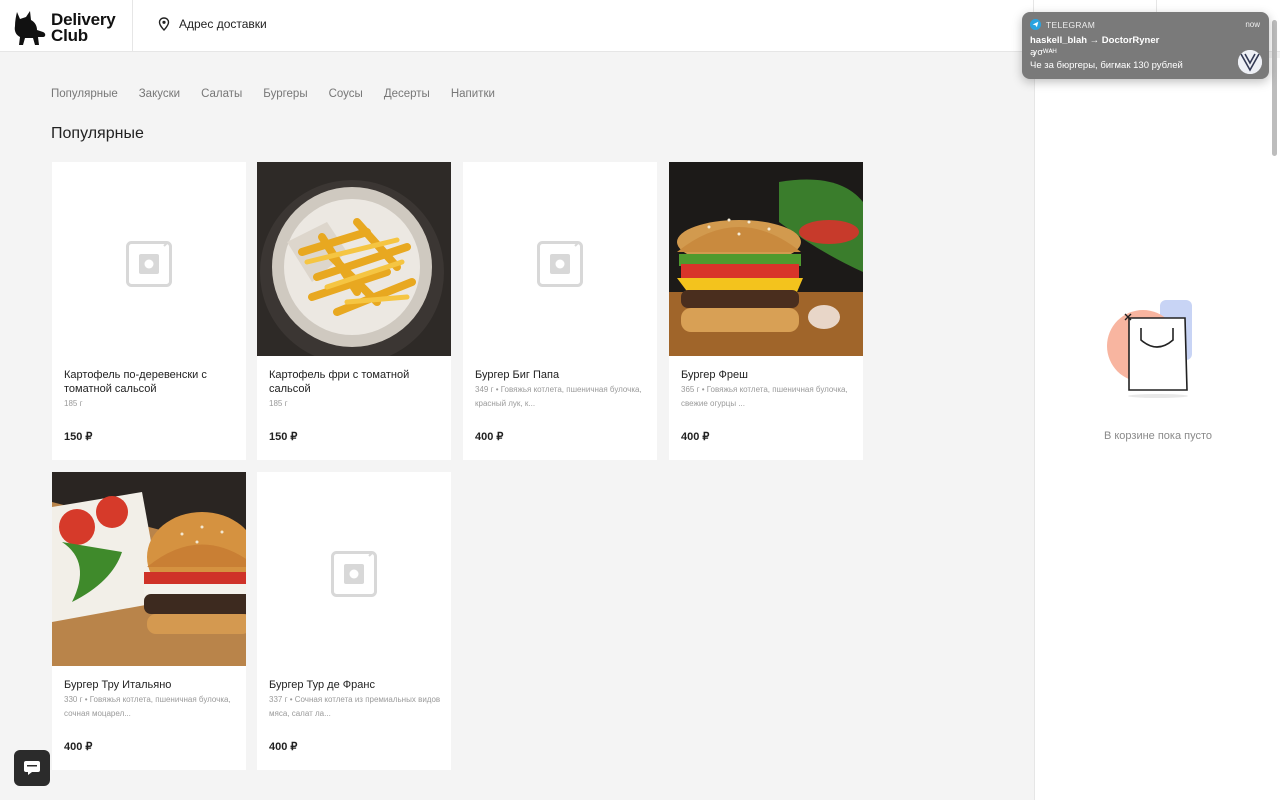 The width and height of the screenshot is (1280, 800). I want to click on avatar, so click(1250, 62).